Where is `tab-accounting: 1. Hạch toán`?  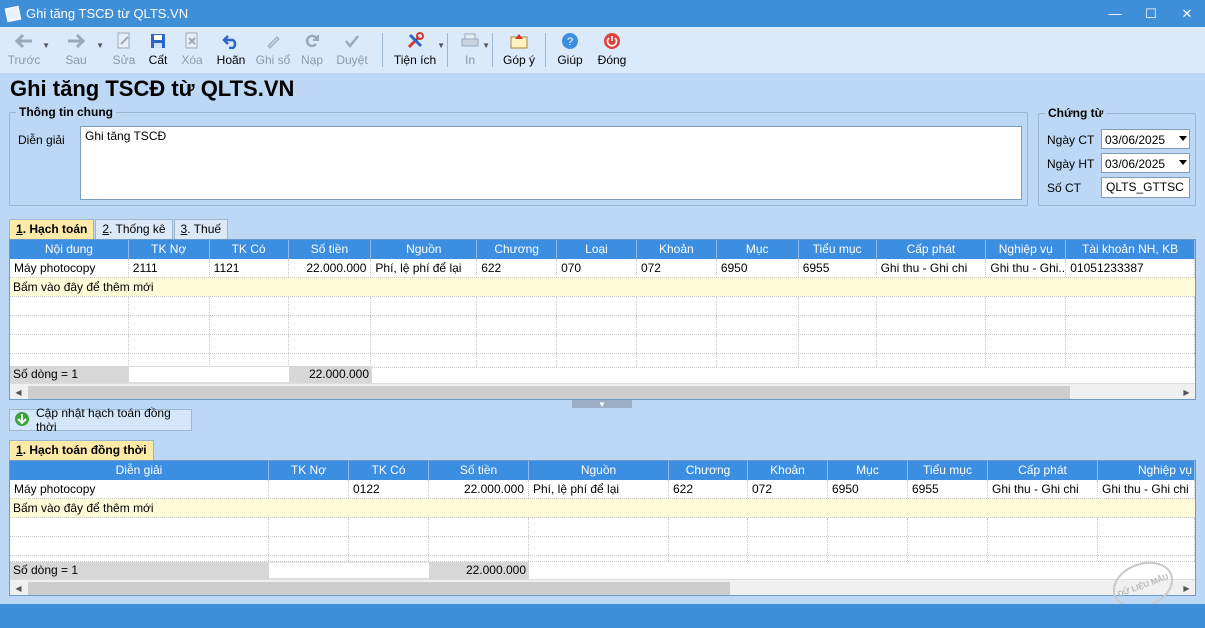
tab-accounting: 1. Hạch toán is located at coordinates (52, 229).